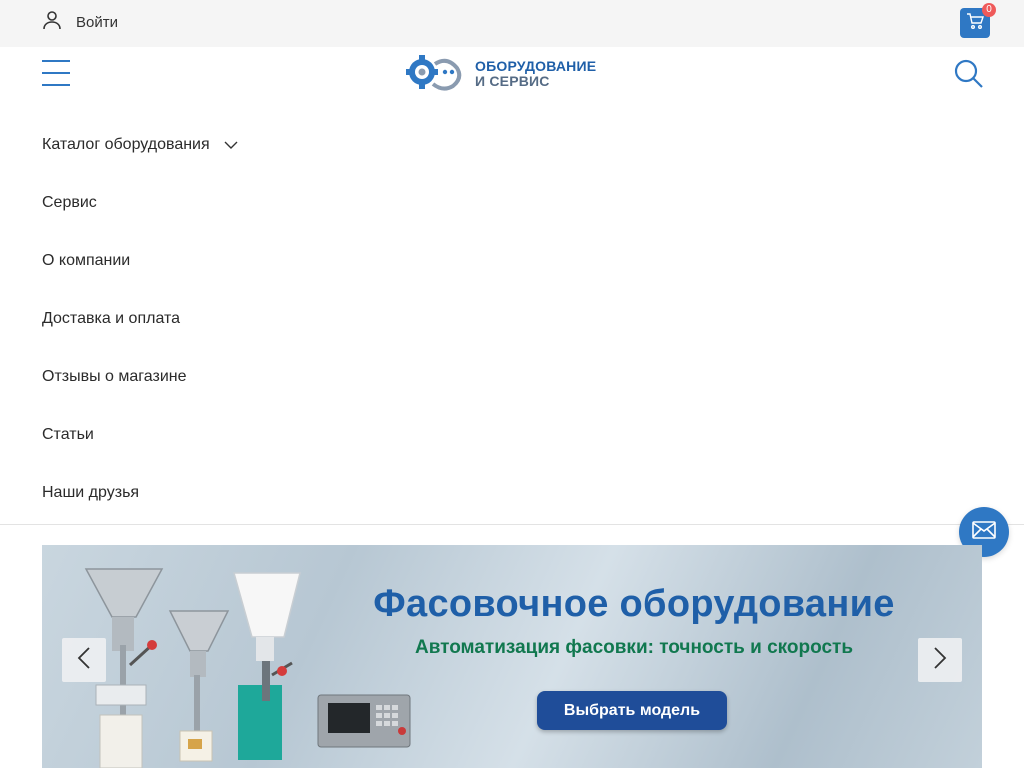  I want to click on nav-item-delivery: Доставка и оплата, so click(252, 319).